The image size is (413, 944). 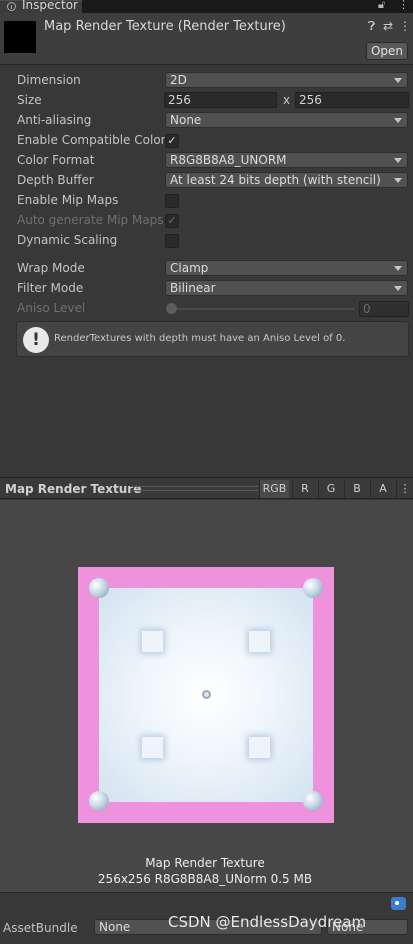 I want to click on dynamic-scaling-checkbox, so click(x=172, y=241).